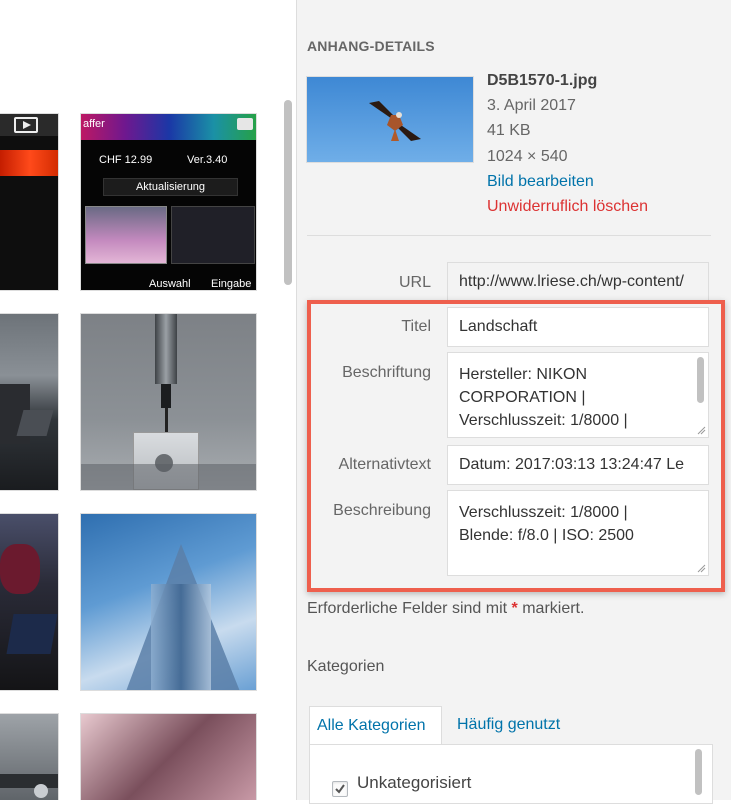 The height and width of the screenshot is (804, 731). Describe the element at coordinates (407, 608) in the screenshot. I see `required-note-text: Erforderliche Felder sind mit` at that location.